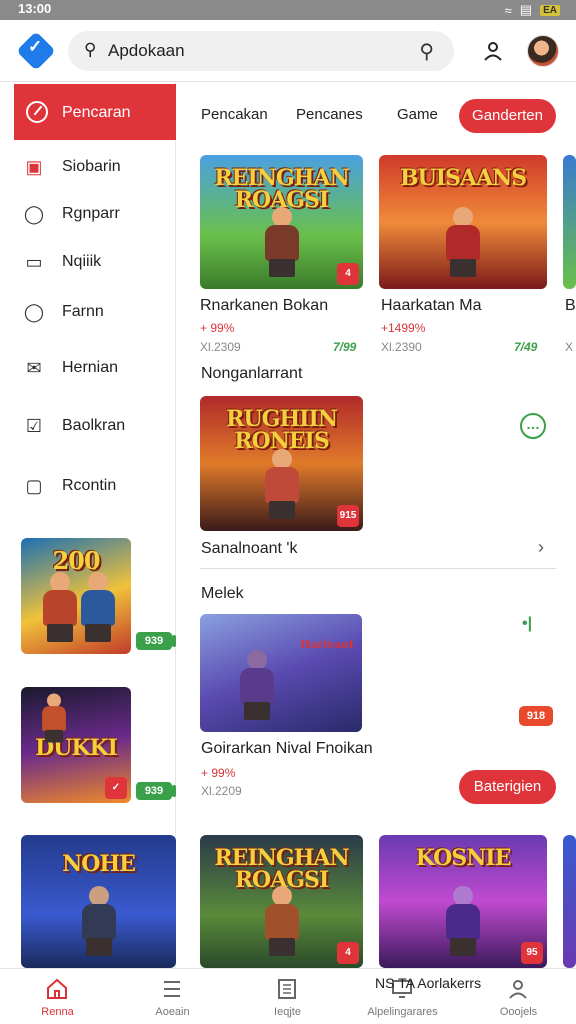 This screenshot has height=1024, width=576. Describe the element at coordinates (281, 463) in the screenshot. I see `game-thumbnail: RUGHIIN RONEIS 915` at that location.